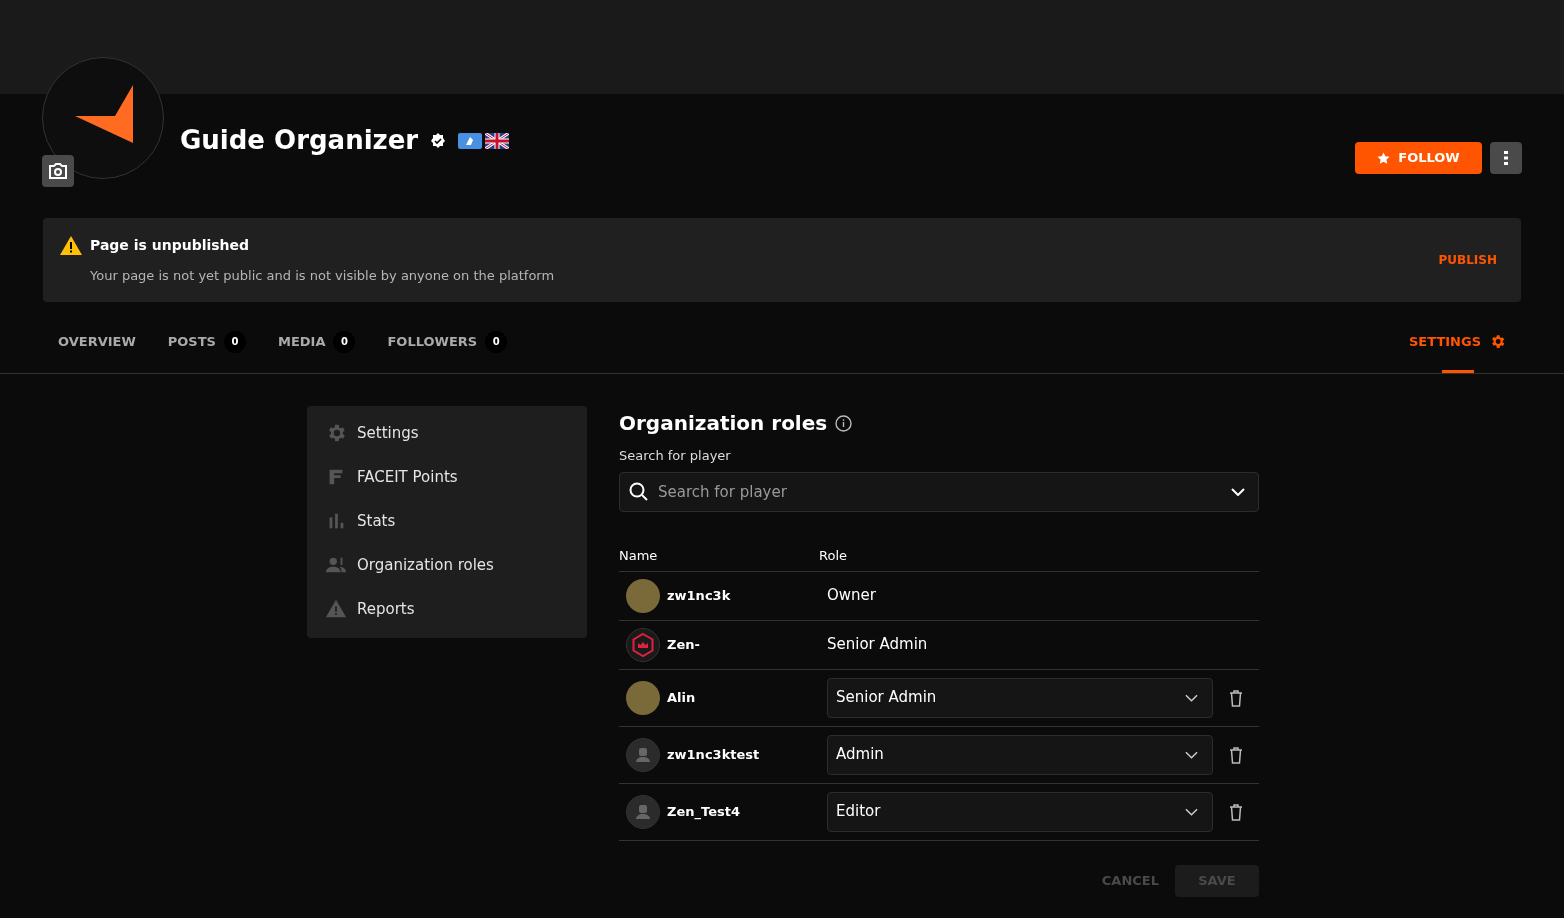  I want to click on vertical-dots-icon, so click(1506, 158).